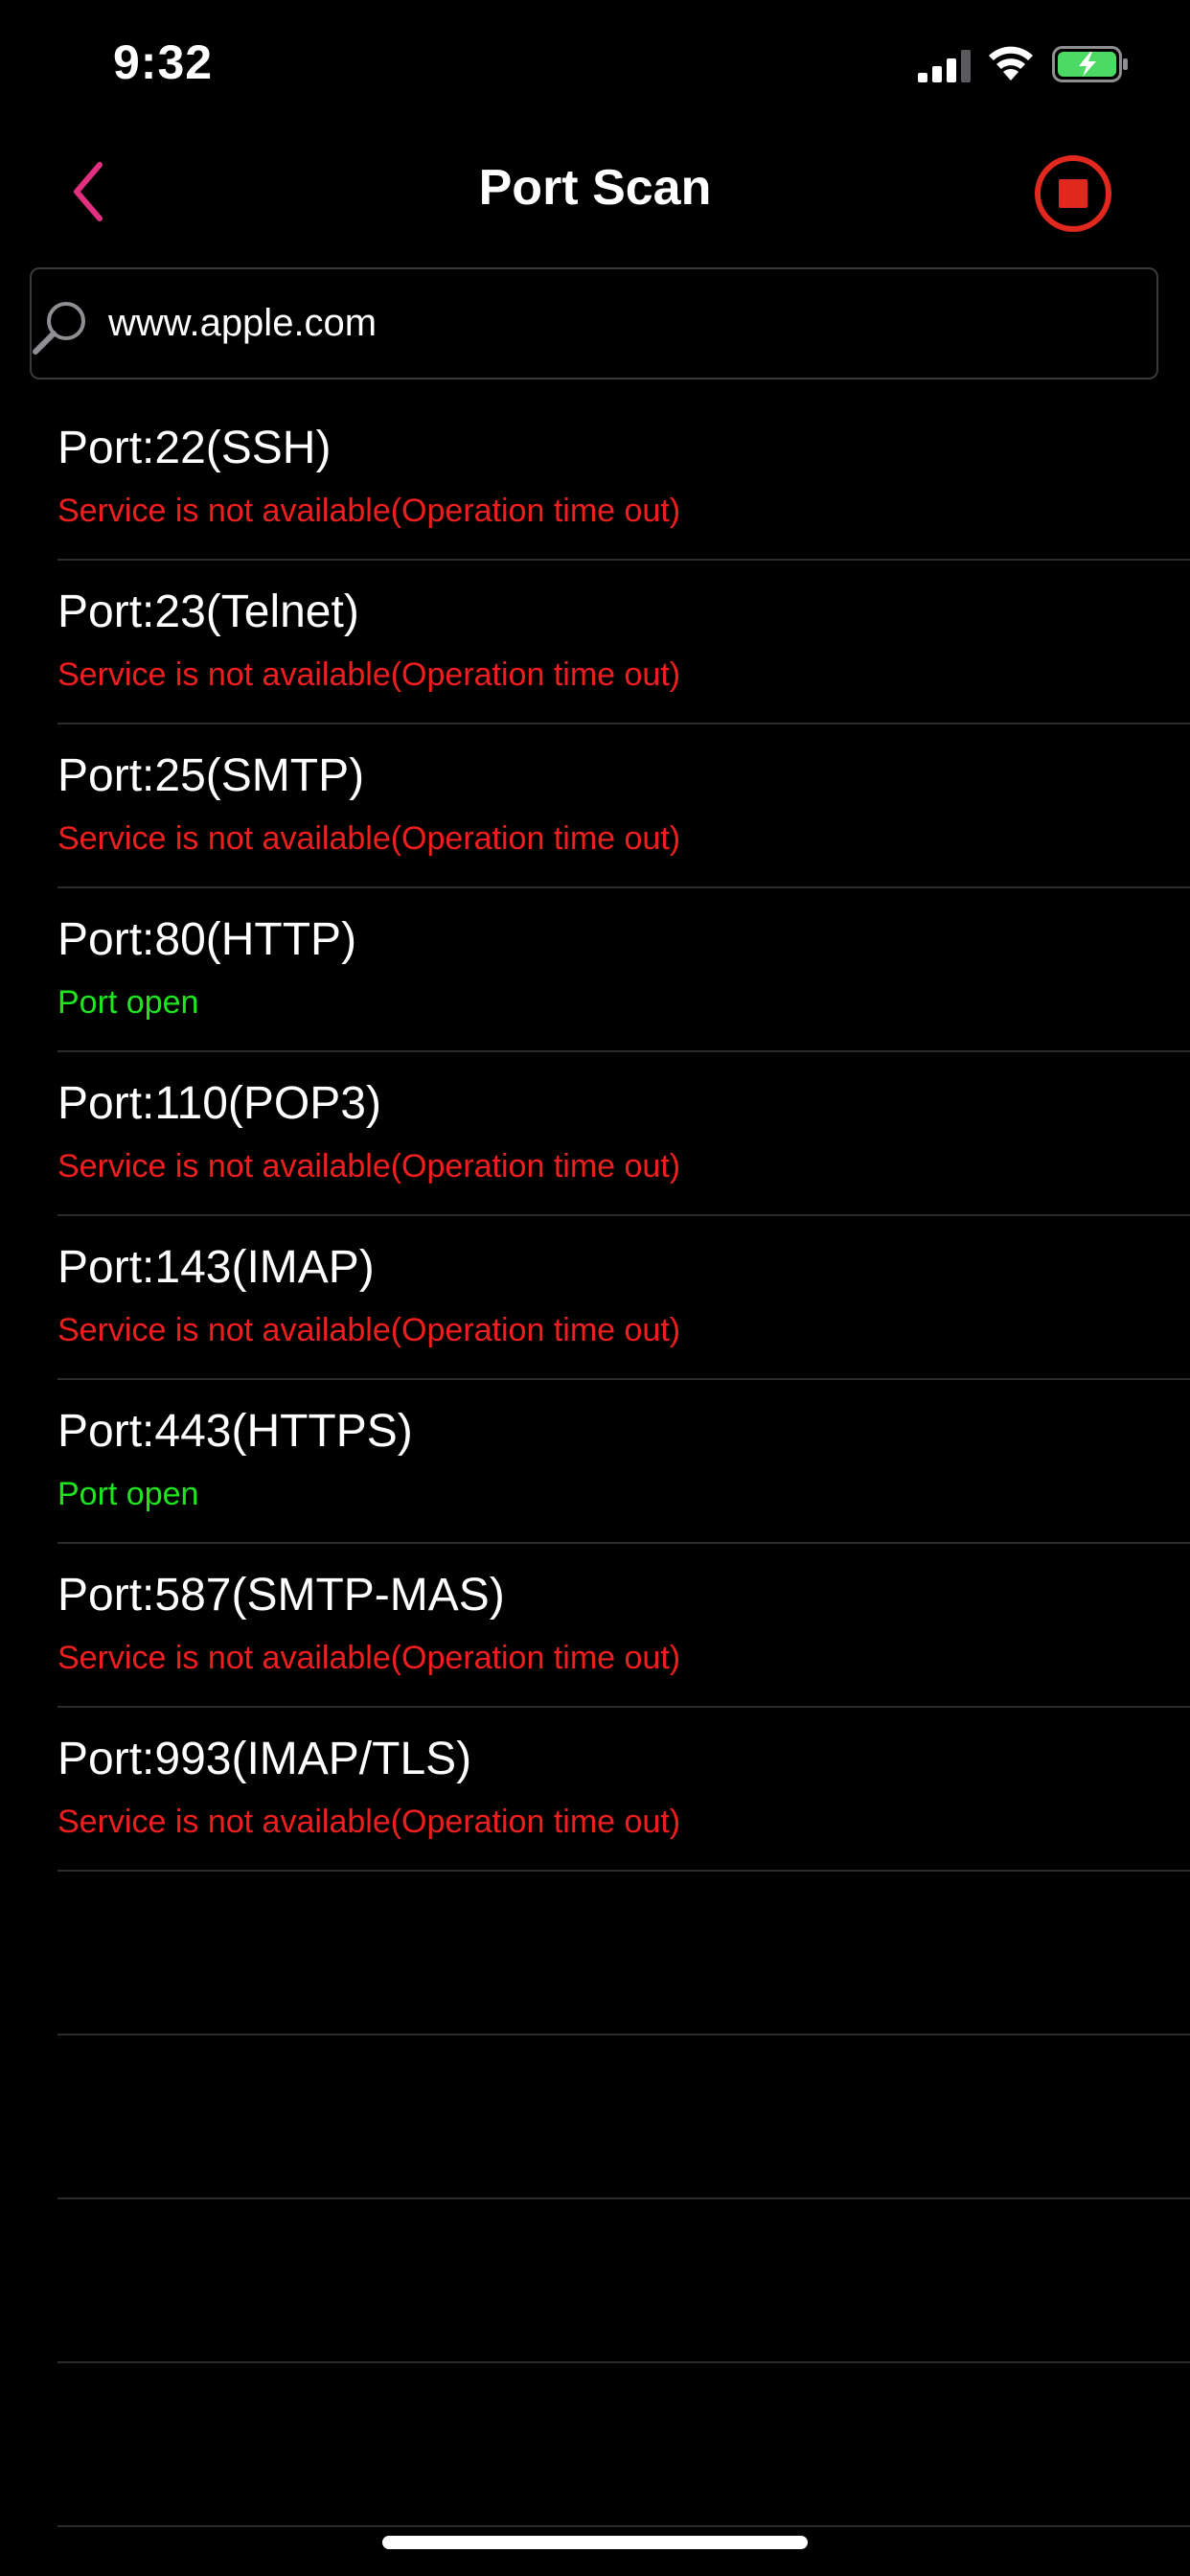 The width and height of the screenshot is (1190, 2576). I want to click on stop-button, so click(1073, 193).